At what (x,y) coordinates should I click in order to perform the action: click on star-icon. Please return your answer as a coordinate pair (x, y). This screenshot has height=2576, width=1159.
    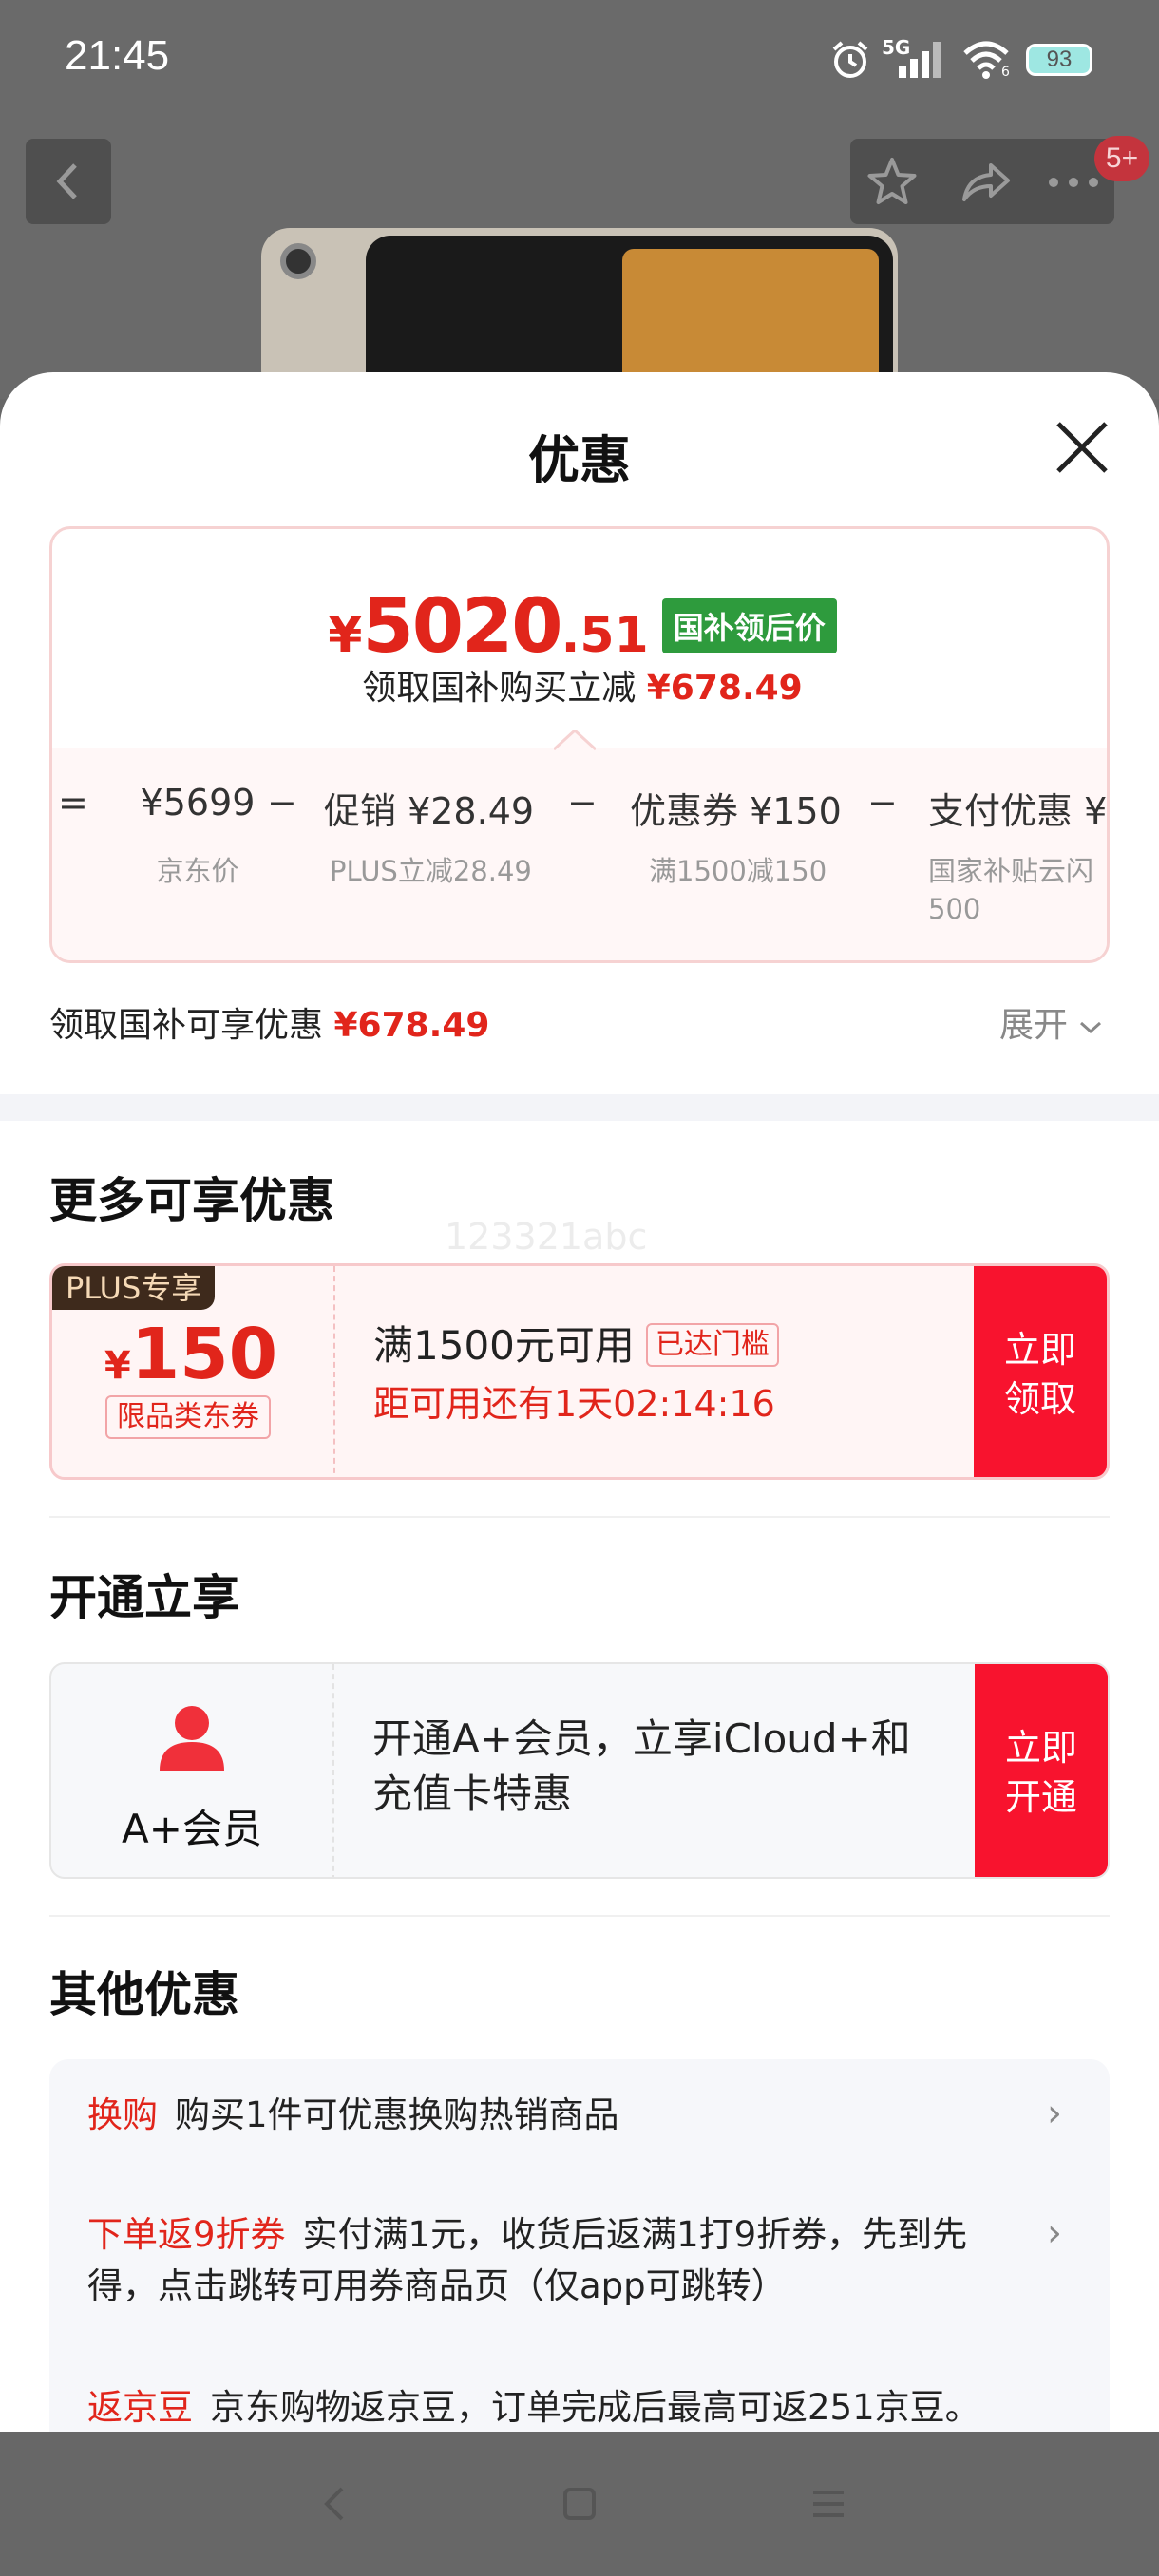
    Looking at the image, I should click on (892, 182).